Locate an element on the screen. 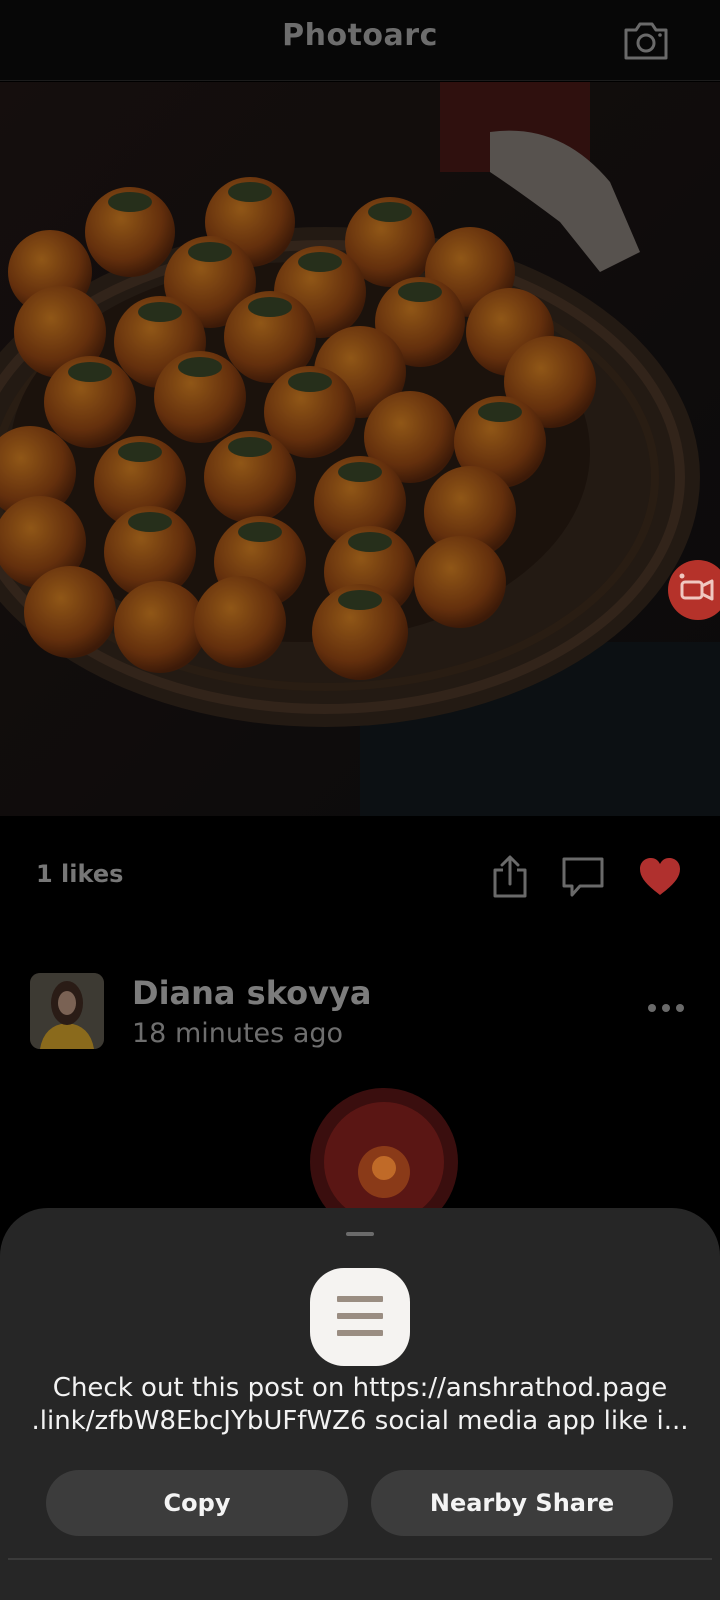 This screenshot has height=1600, width=720. heart-icon is located at coordinates (660, 877).